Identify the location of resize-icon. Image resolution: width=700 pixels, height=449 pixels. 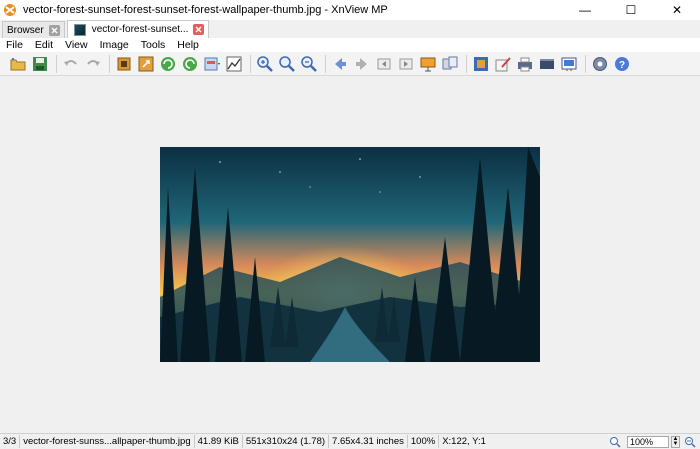
(146, 64).